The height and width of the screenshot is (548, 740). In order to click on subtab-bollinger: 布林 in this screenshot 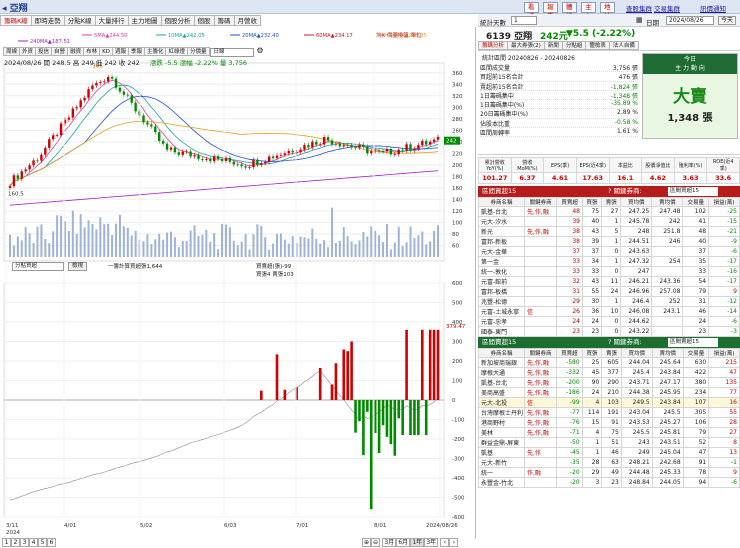, I will do `click(92, 51)`.